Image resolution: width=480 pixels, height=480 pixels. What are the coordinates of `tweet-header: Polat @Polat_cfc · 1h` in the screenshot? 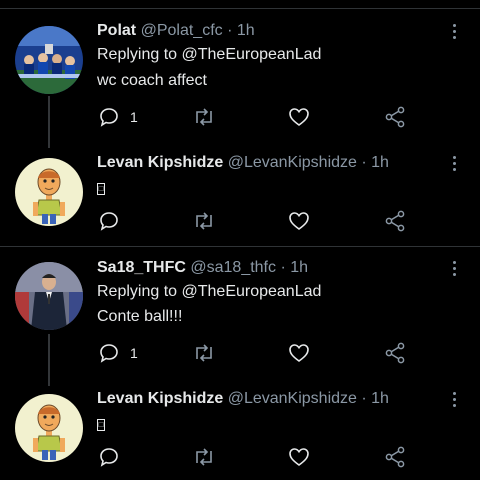 It's located at (176, 31).